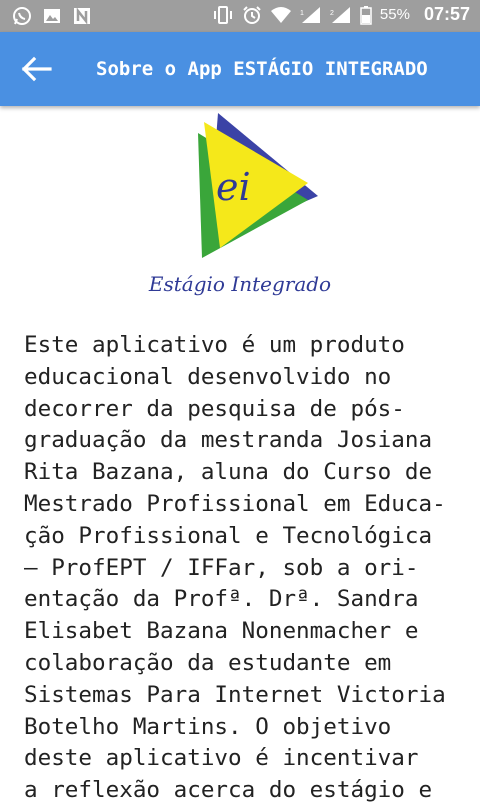  I want to click on n-app-icon, so click(82, 16).